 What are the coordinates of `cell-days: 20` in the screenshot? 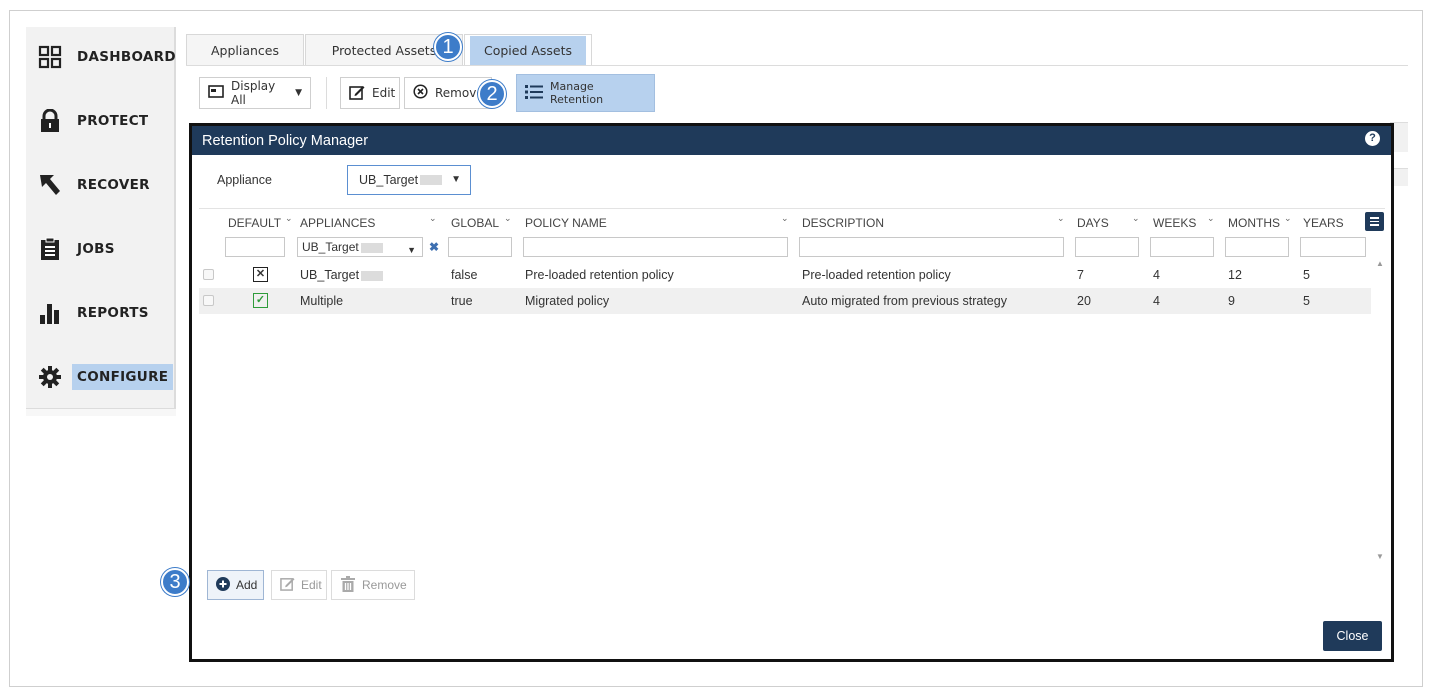 It's located at (1084, 301).